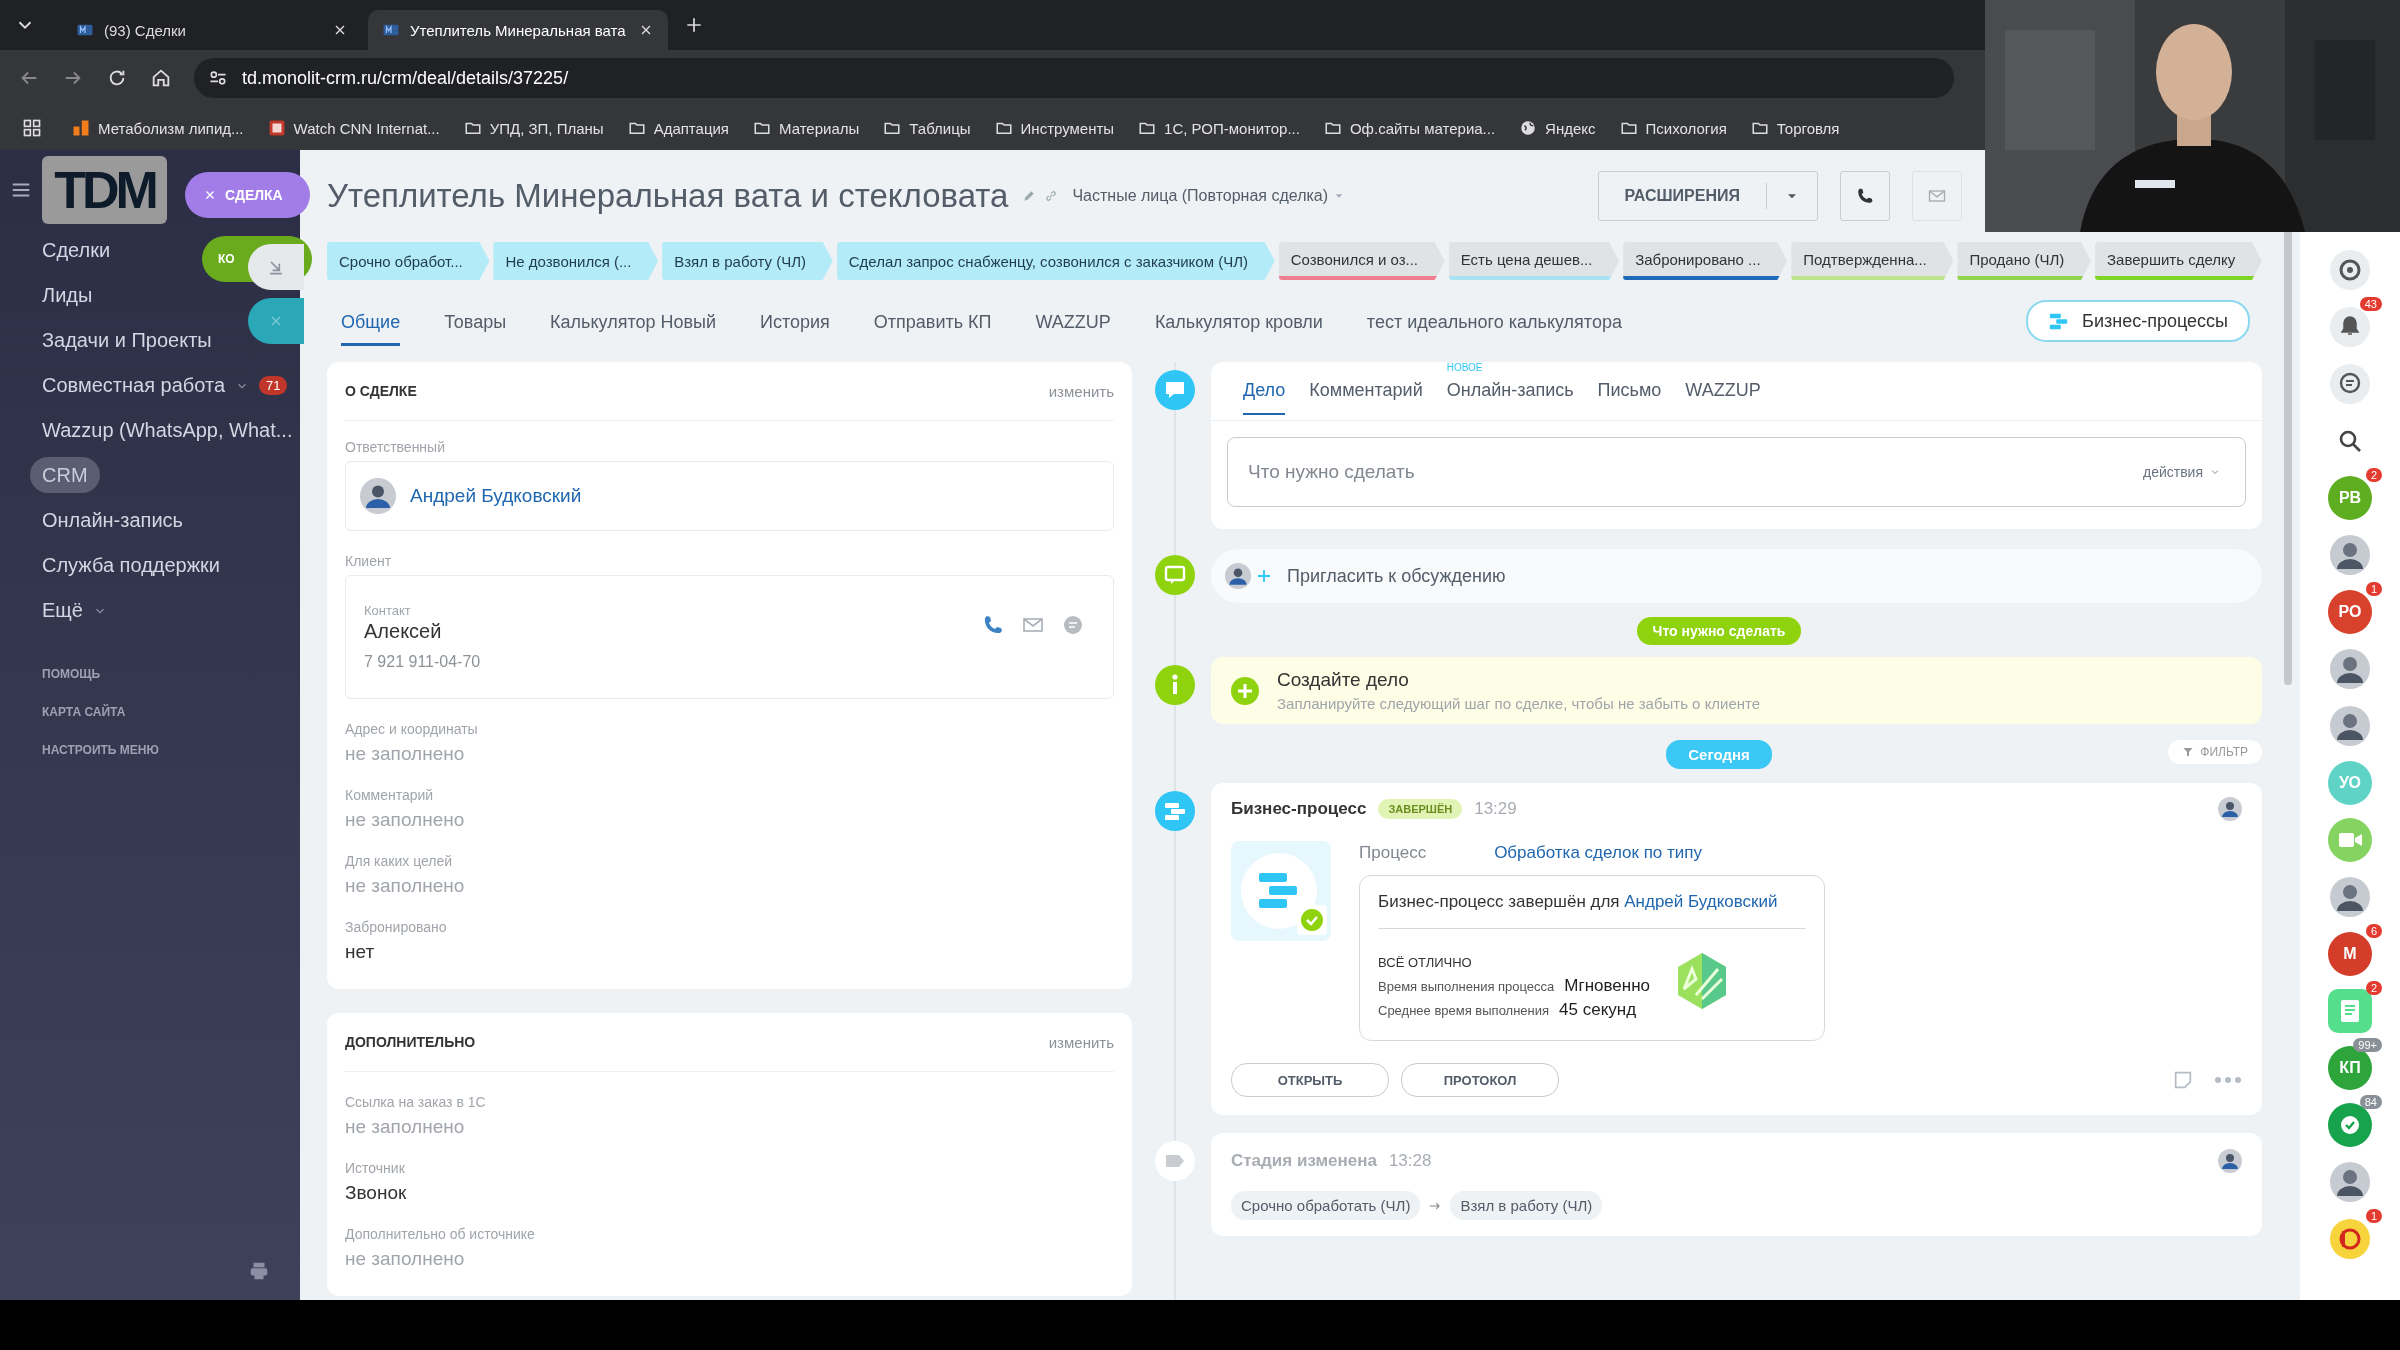 The width and height of the screenshot is (2400, 1350). I want to click on address-bar: td.monolit-crm.ru/crm/deal/details/37225/, so click(1074, 78).